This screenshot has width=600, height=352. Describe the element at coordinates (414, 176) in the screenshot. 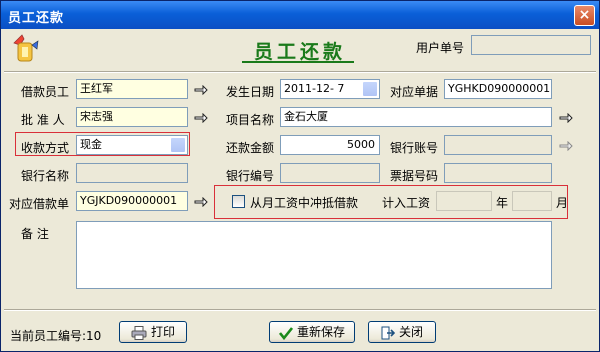

I see `invoice-label: 票据号码` at that location.